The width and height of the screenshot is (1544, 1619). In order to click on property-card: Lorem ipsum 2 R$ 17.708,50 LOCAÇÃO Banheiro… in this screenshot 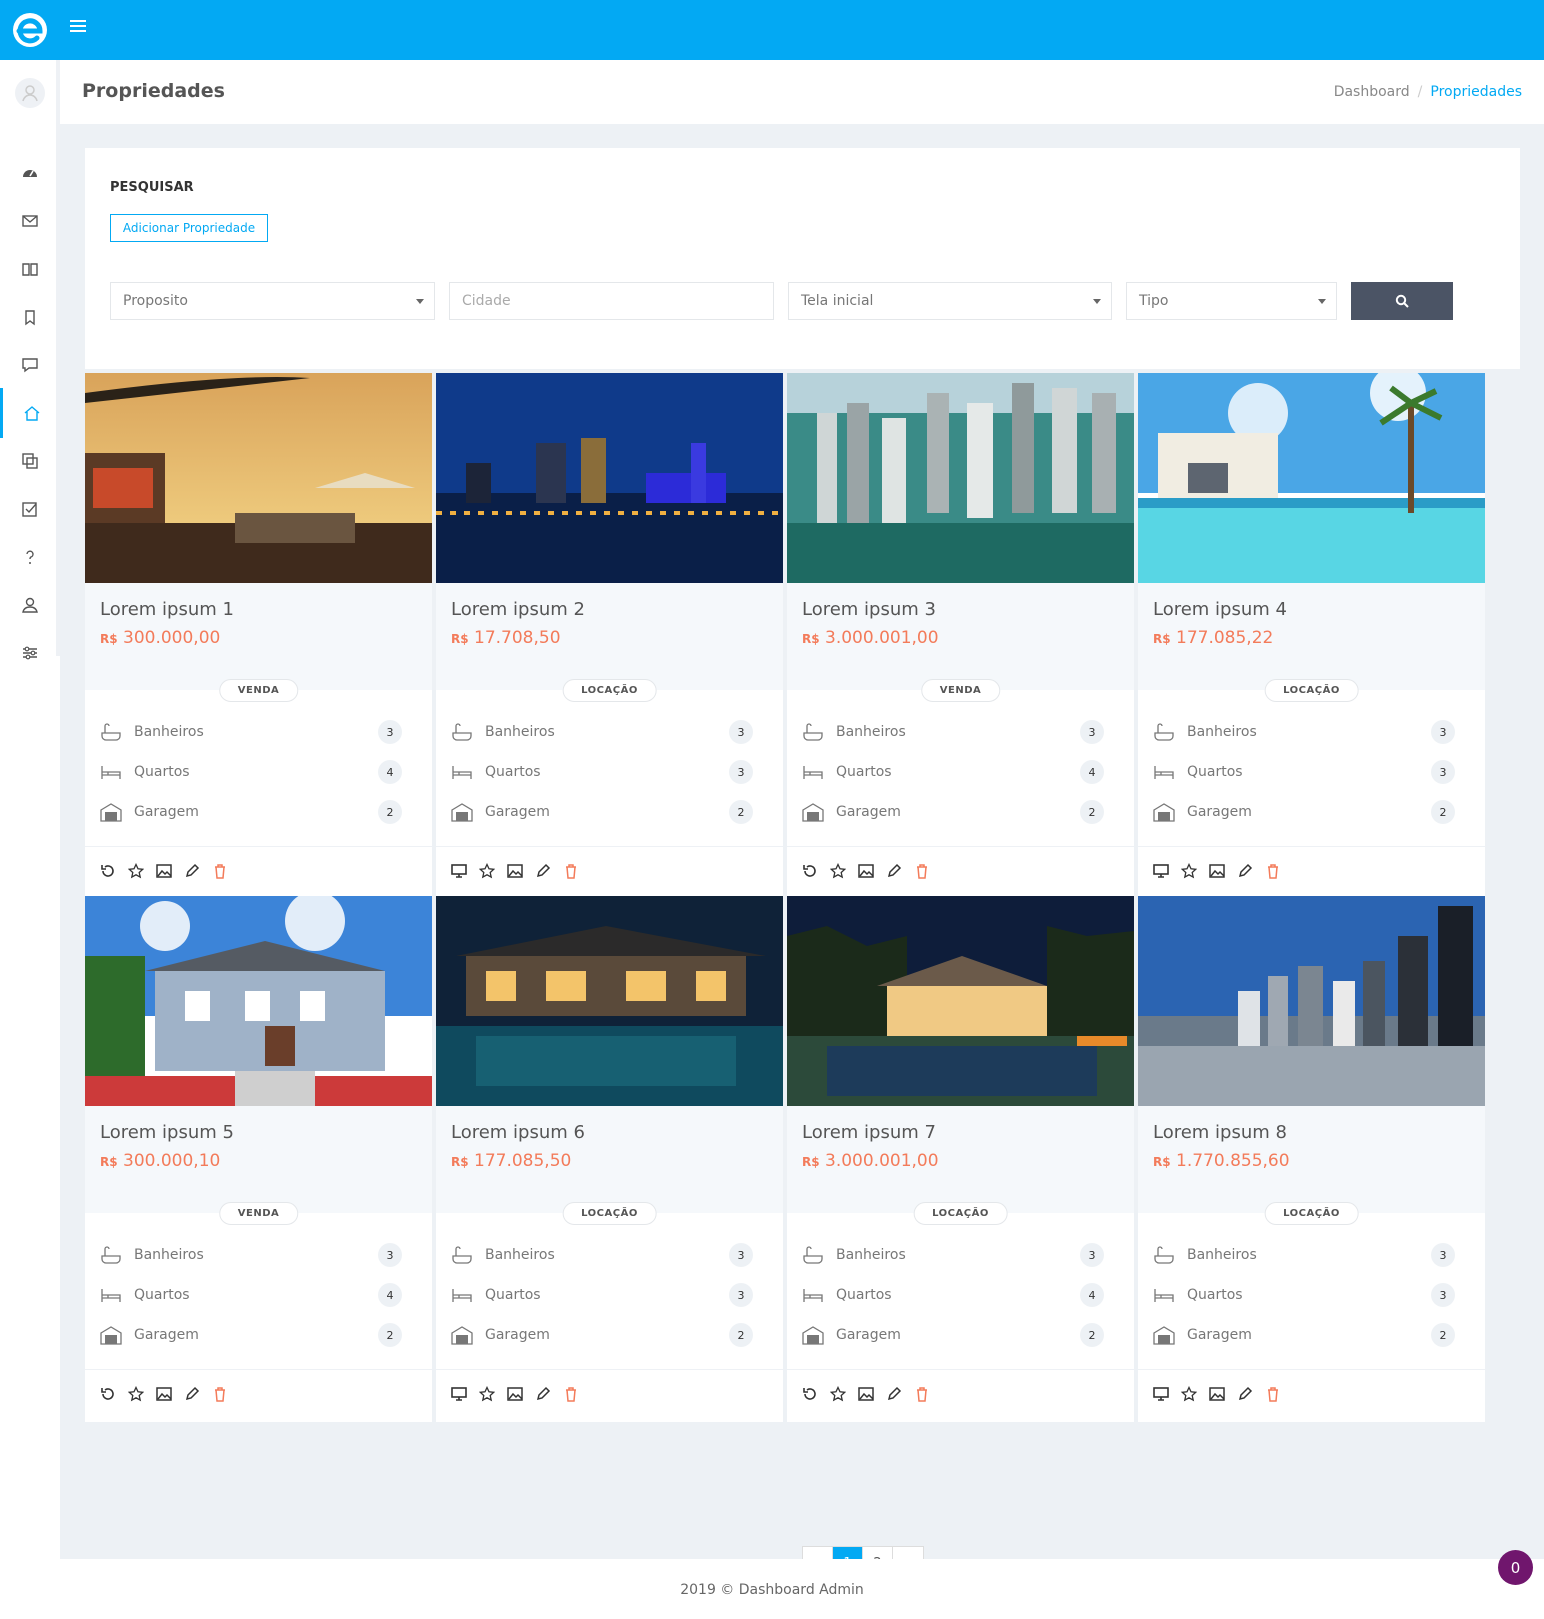, I will do `click(609, 636)`.